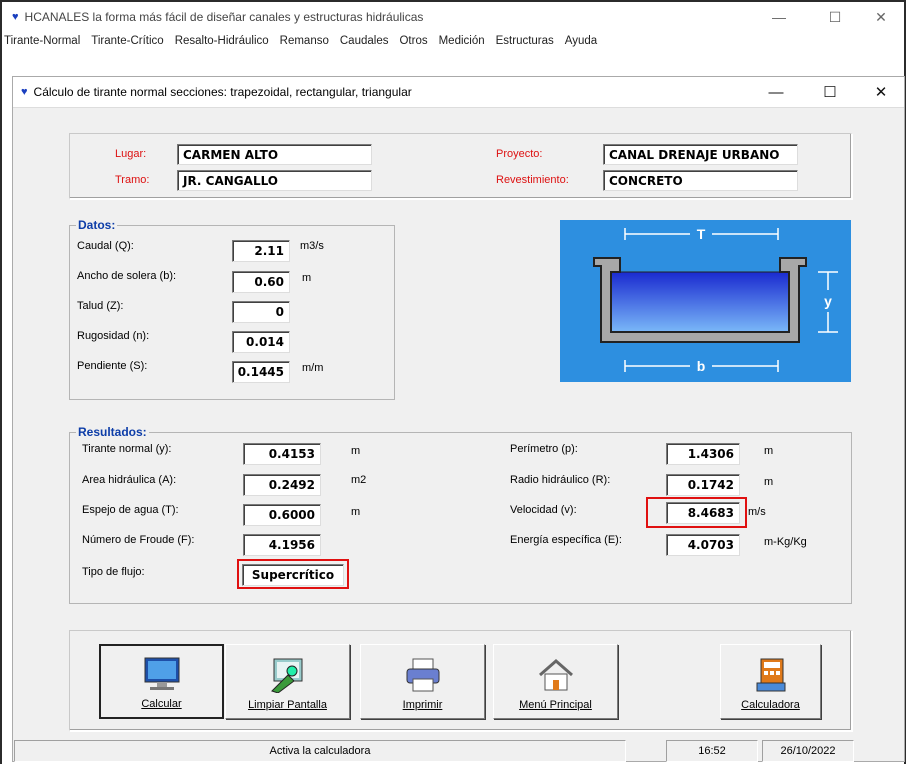 The image size is (910, 764). Describe the element at coordinates (282, 515) in the screenshot. I see `espejo-agua-field: 0.6000` at that location.